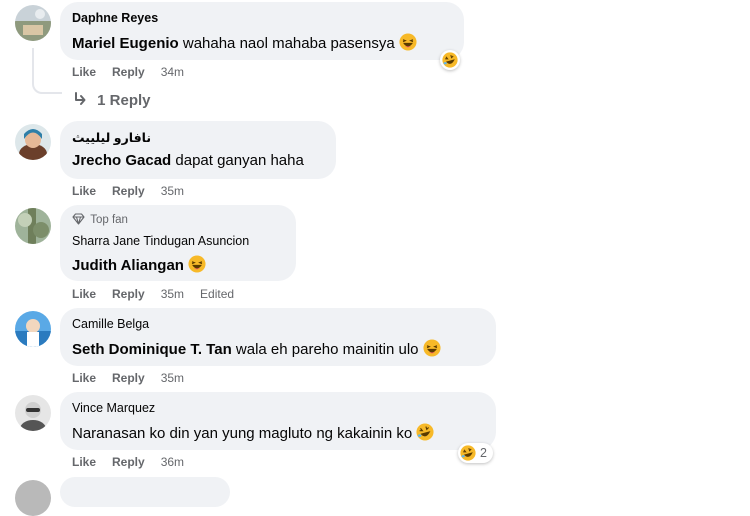 This screenshot has width=750, height=516. Describe the element at coordinates (217, 294) in the screenshot. I see `edited-label: Edited` at that location.